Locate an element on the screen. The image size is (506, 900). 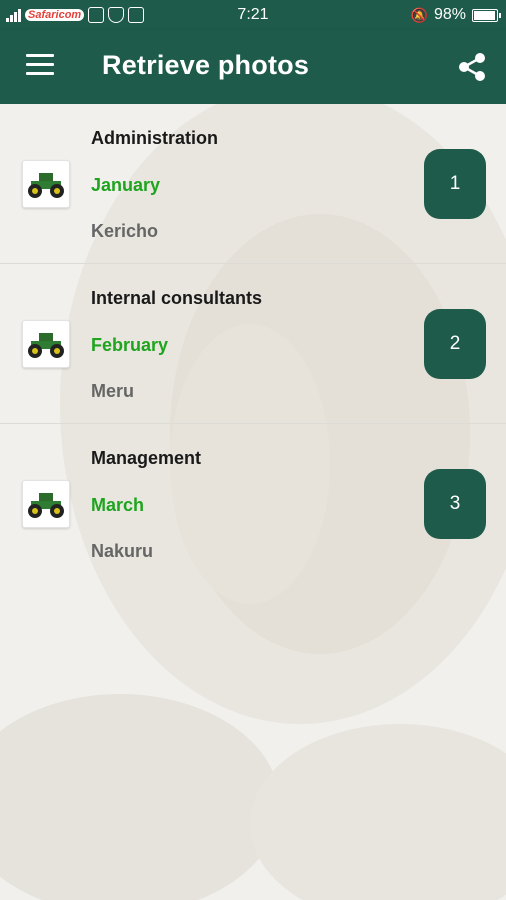
item-number-badge: 2 is located at coordinates (455, 344).